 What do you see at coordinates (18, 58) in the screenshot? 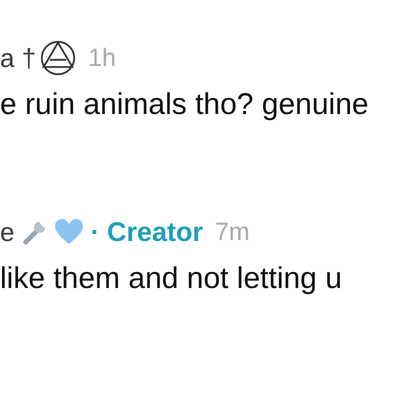
I see `author-name: a †` at bounding box center [18, 58].